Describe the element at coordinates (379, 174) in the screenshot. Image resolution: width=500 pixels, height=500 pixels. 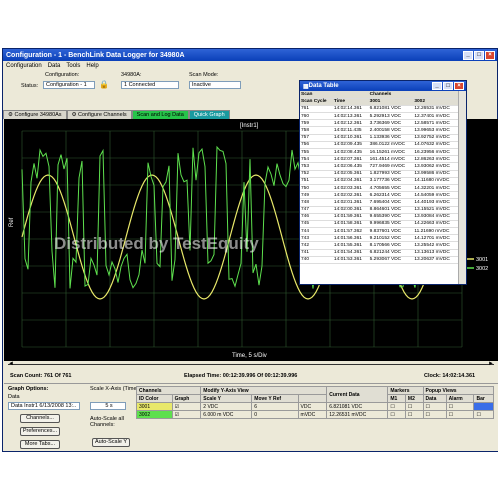
I see `table-row: 752 14:02:05.361 1.827993 VDC 13.99586 mVDC` at that location.